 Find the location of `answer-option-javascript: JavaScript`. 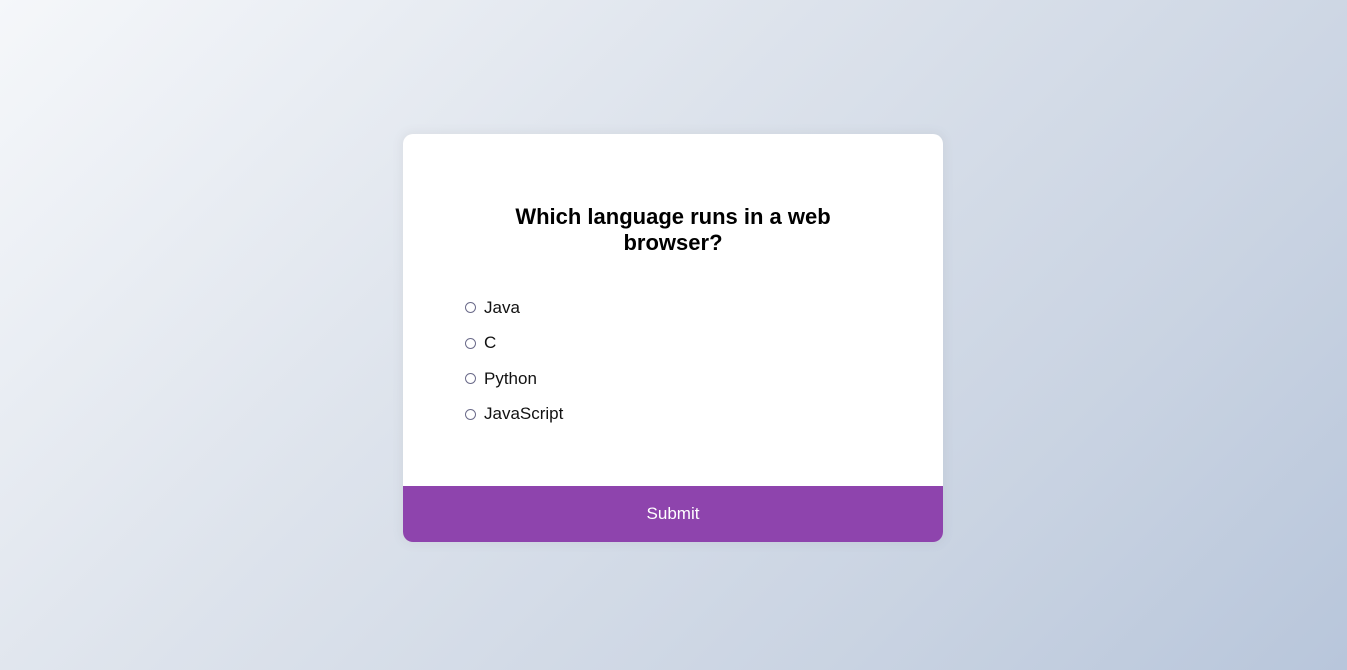

answer-option-javascript: JavaScript is located at coordinates (673, 415).